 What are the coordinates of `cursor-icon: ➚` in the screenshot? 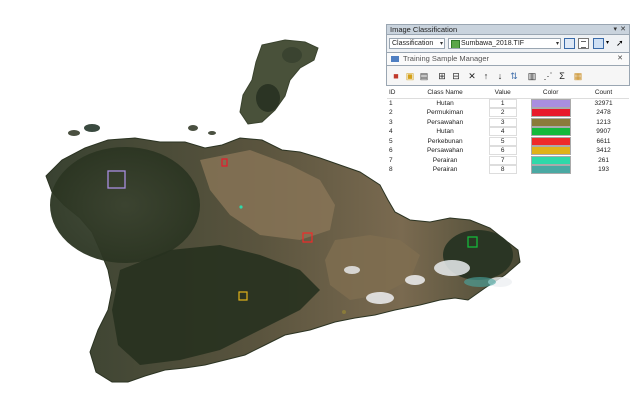 It's located at (621, 43).